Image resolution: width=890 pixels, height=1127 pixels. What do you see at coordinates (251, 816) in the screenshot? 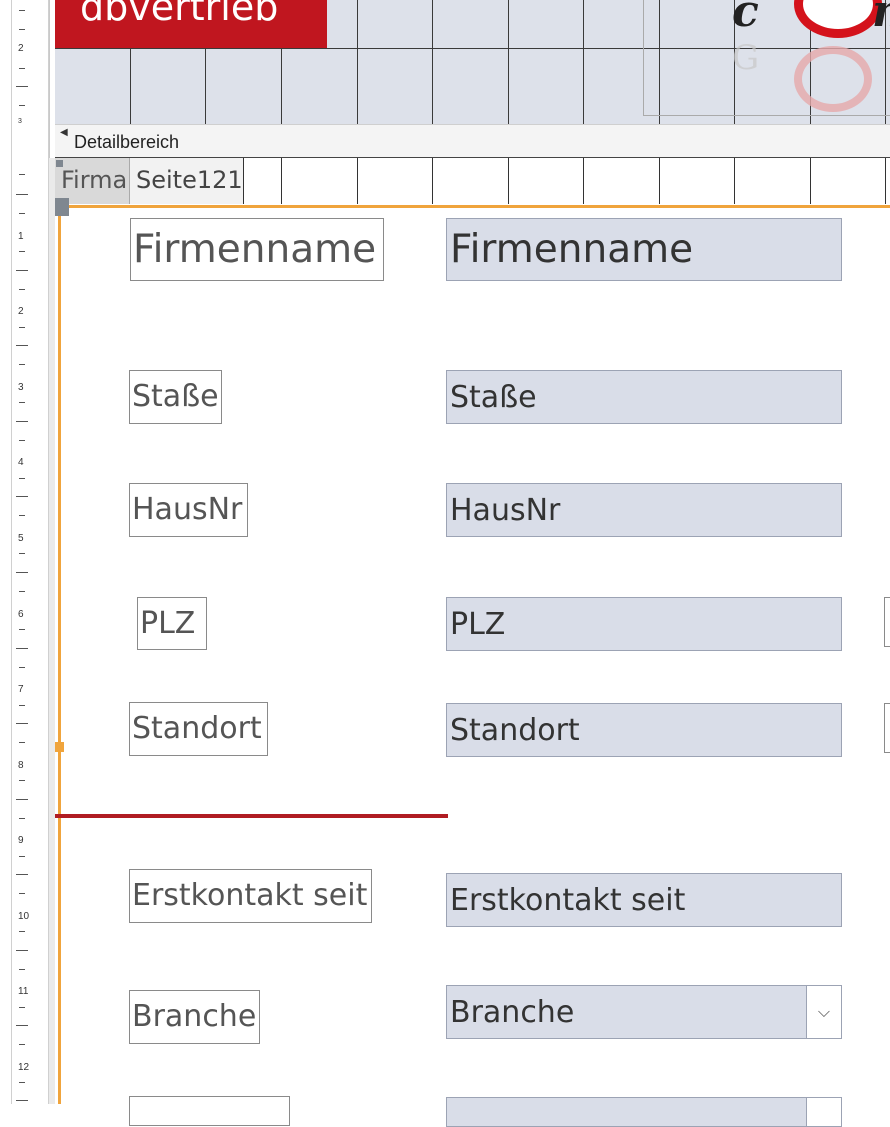
I see `section-divider-line` at bounding box center [251, 816].